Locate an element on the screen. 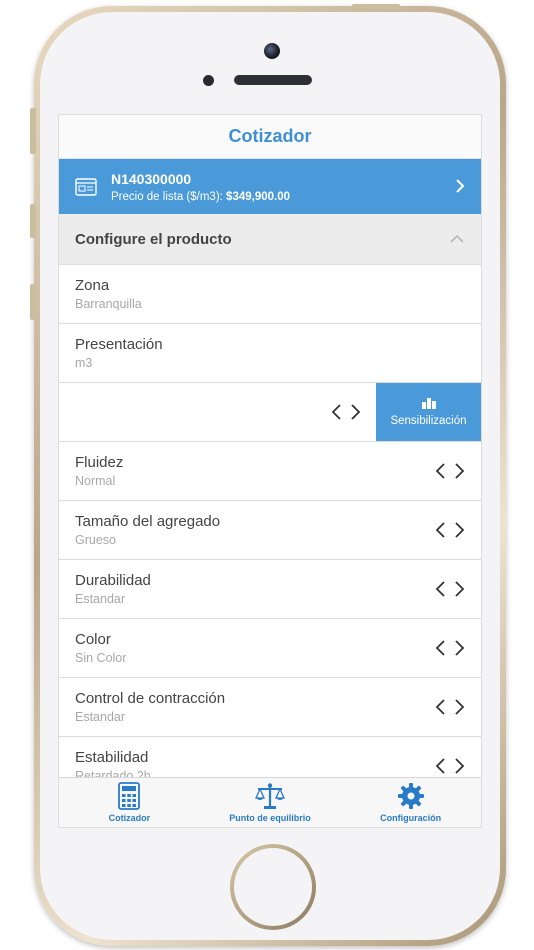  section-title: Configure el producto is located at coordinates (153, 239).